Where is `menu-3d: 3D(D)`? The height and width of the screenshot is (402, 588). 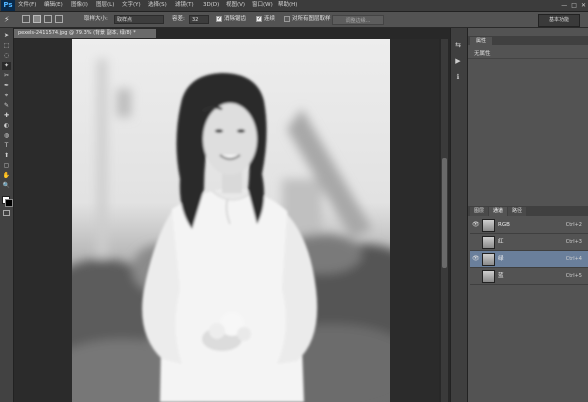
menu-3d: 3D(D) is located at coordinates (211, 5).